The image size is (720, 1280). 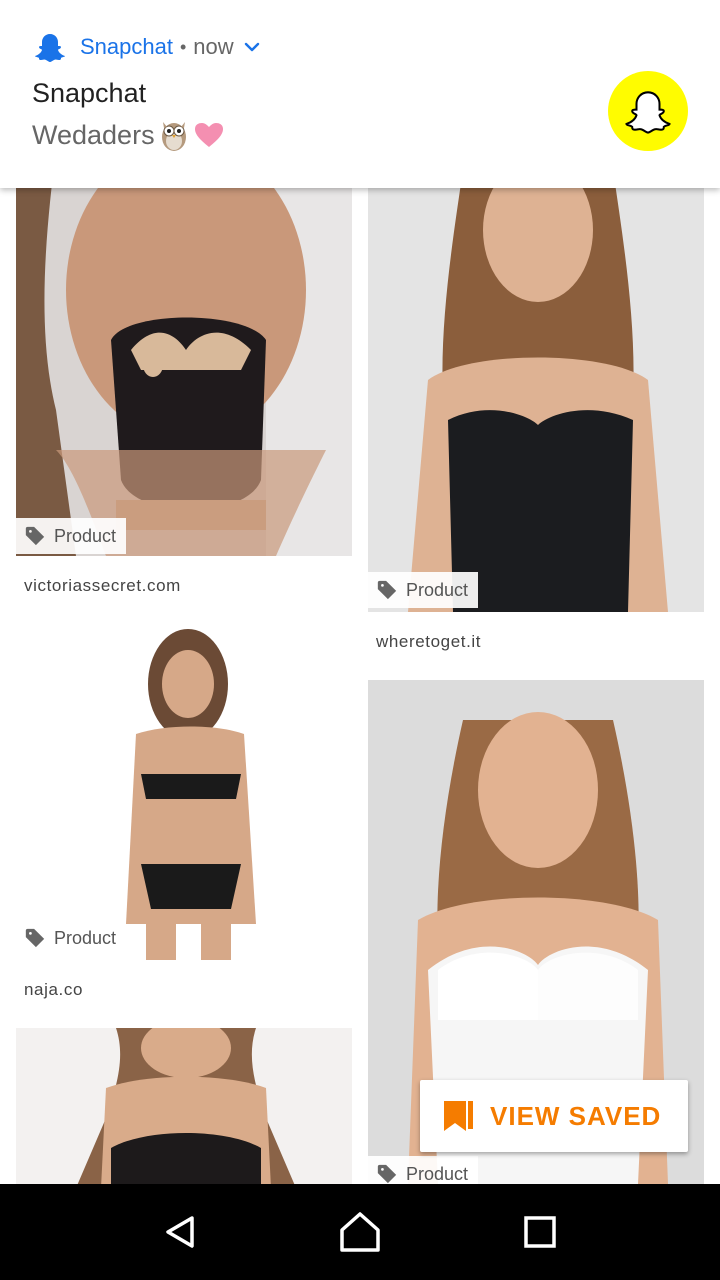 I want to click on system-navigation-bar, so click(x=360, y=1232).